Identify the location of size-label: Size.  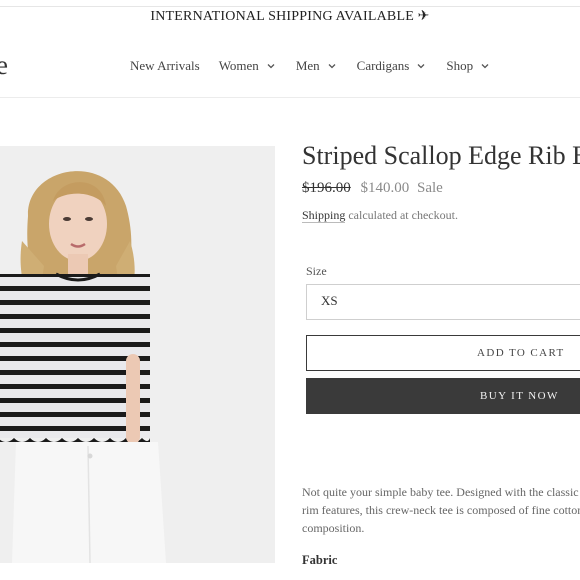
(316, 271).